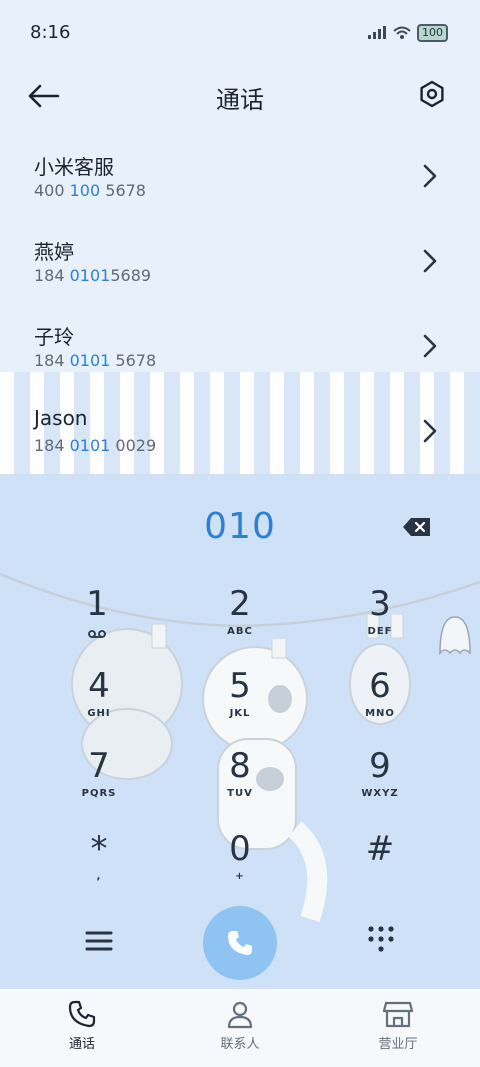  I want to click on contact-name: 小米客服, so click(74, 167).